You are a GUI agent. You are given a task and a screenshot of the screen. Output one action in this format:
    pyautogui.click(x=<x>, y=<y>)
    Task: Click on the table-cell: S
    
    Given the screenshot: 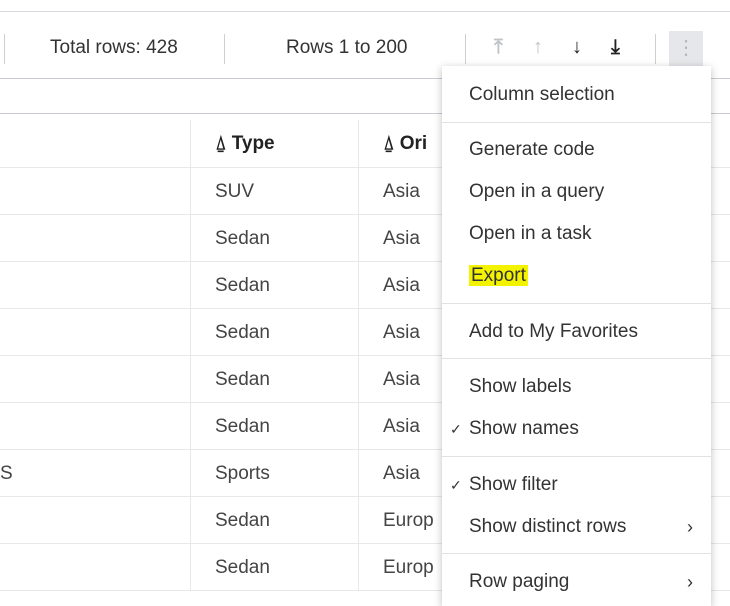 What is the action you would take?
    pyautogui.click(x=6, y=473)
    